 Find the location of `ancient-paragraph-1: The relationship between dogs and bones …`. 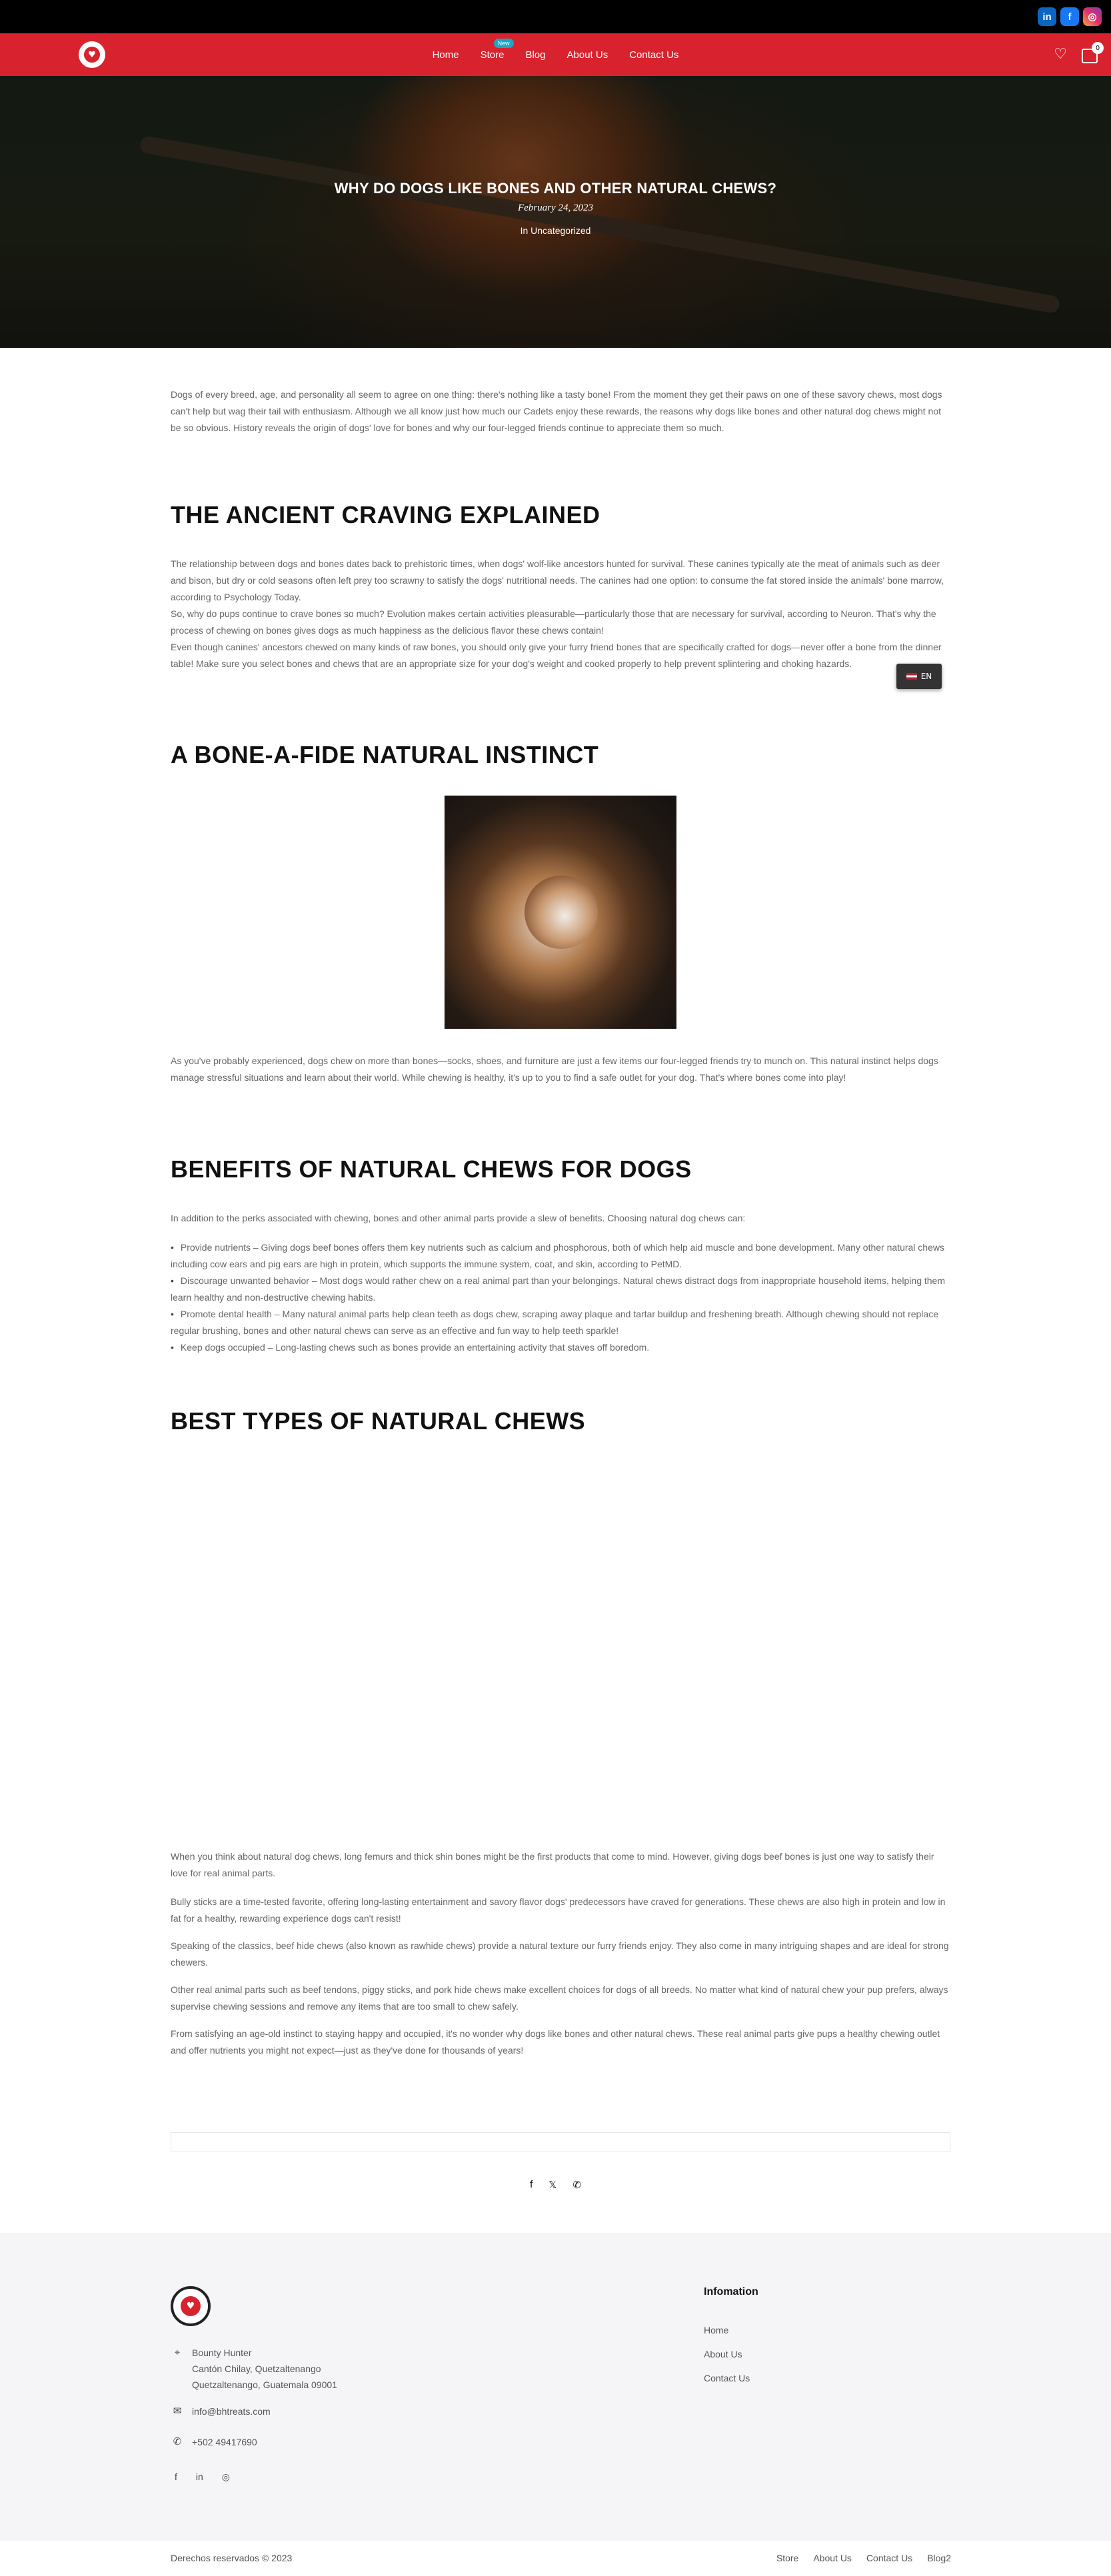

ancient-paragraph-1: The relationship between dogs and bones … is located at coordinates (557, 580).